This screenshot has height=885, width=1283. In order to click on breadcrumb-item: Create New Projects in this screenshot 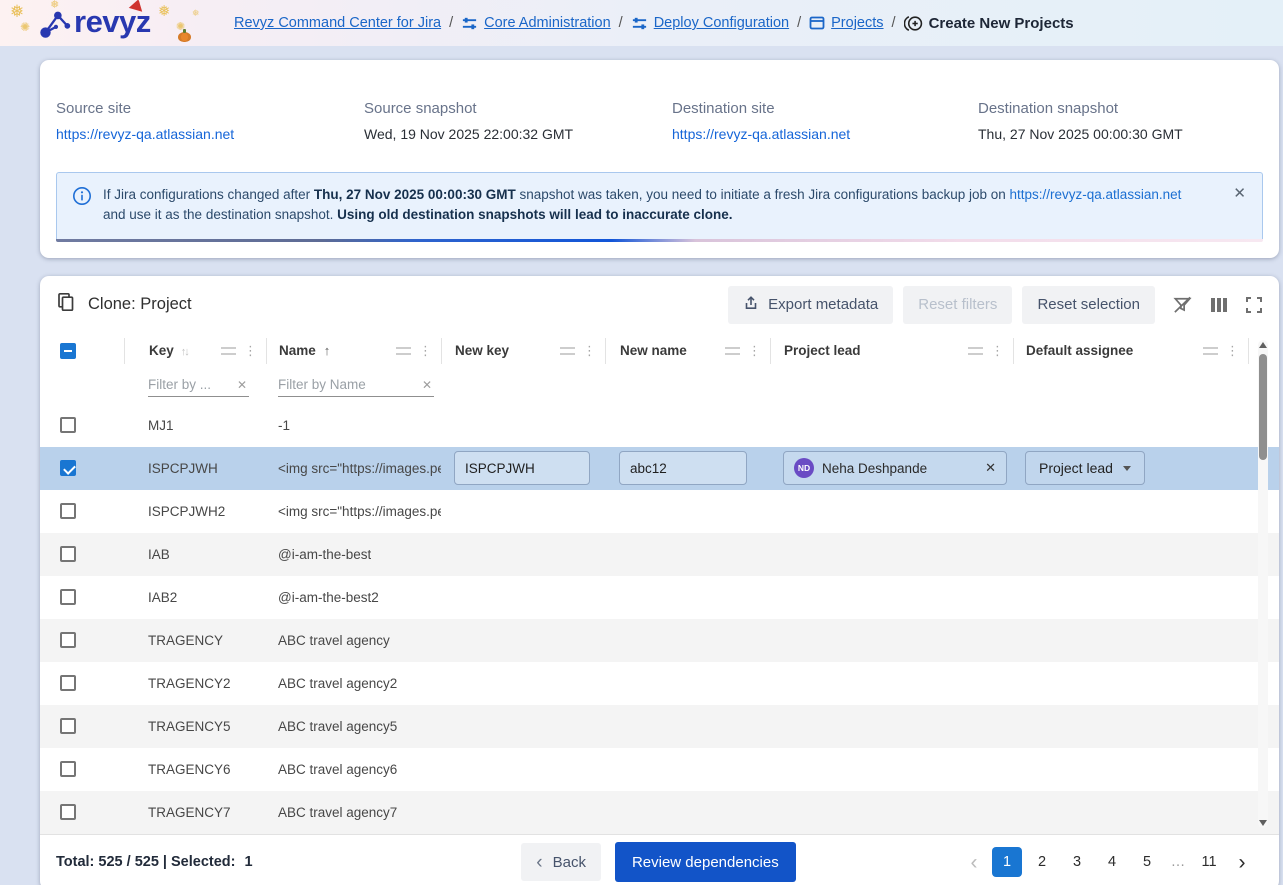, I will do `click(988, 23)`.